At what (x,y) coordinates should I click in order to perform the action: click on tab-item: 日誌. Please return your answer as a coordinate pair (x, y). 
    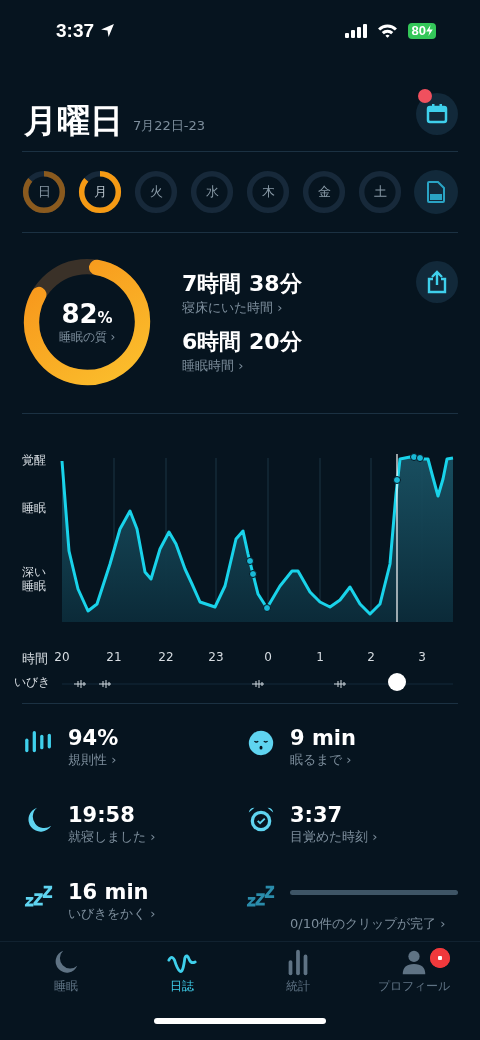
    Looking at the image, I should click on (182, 975).